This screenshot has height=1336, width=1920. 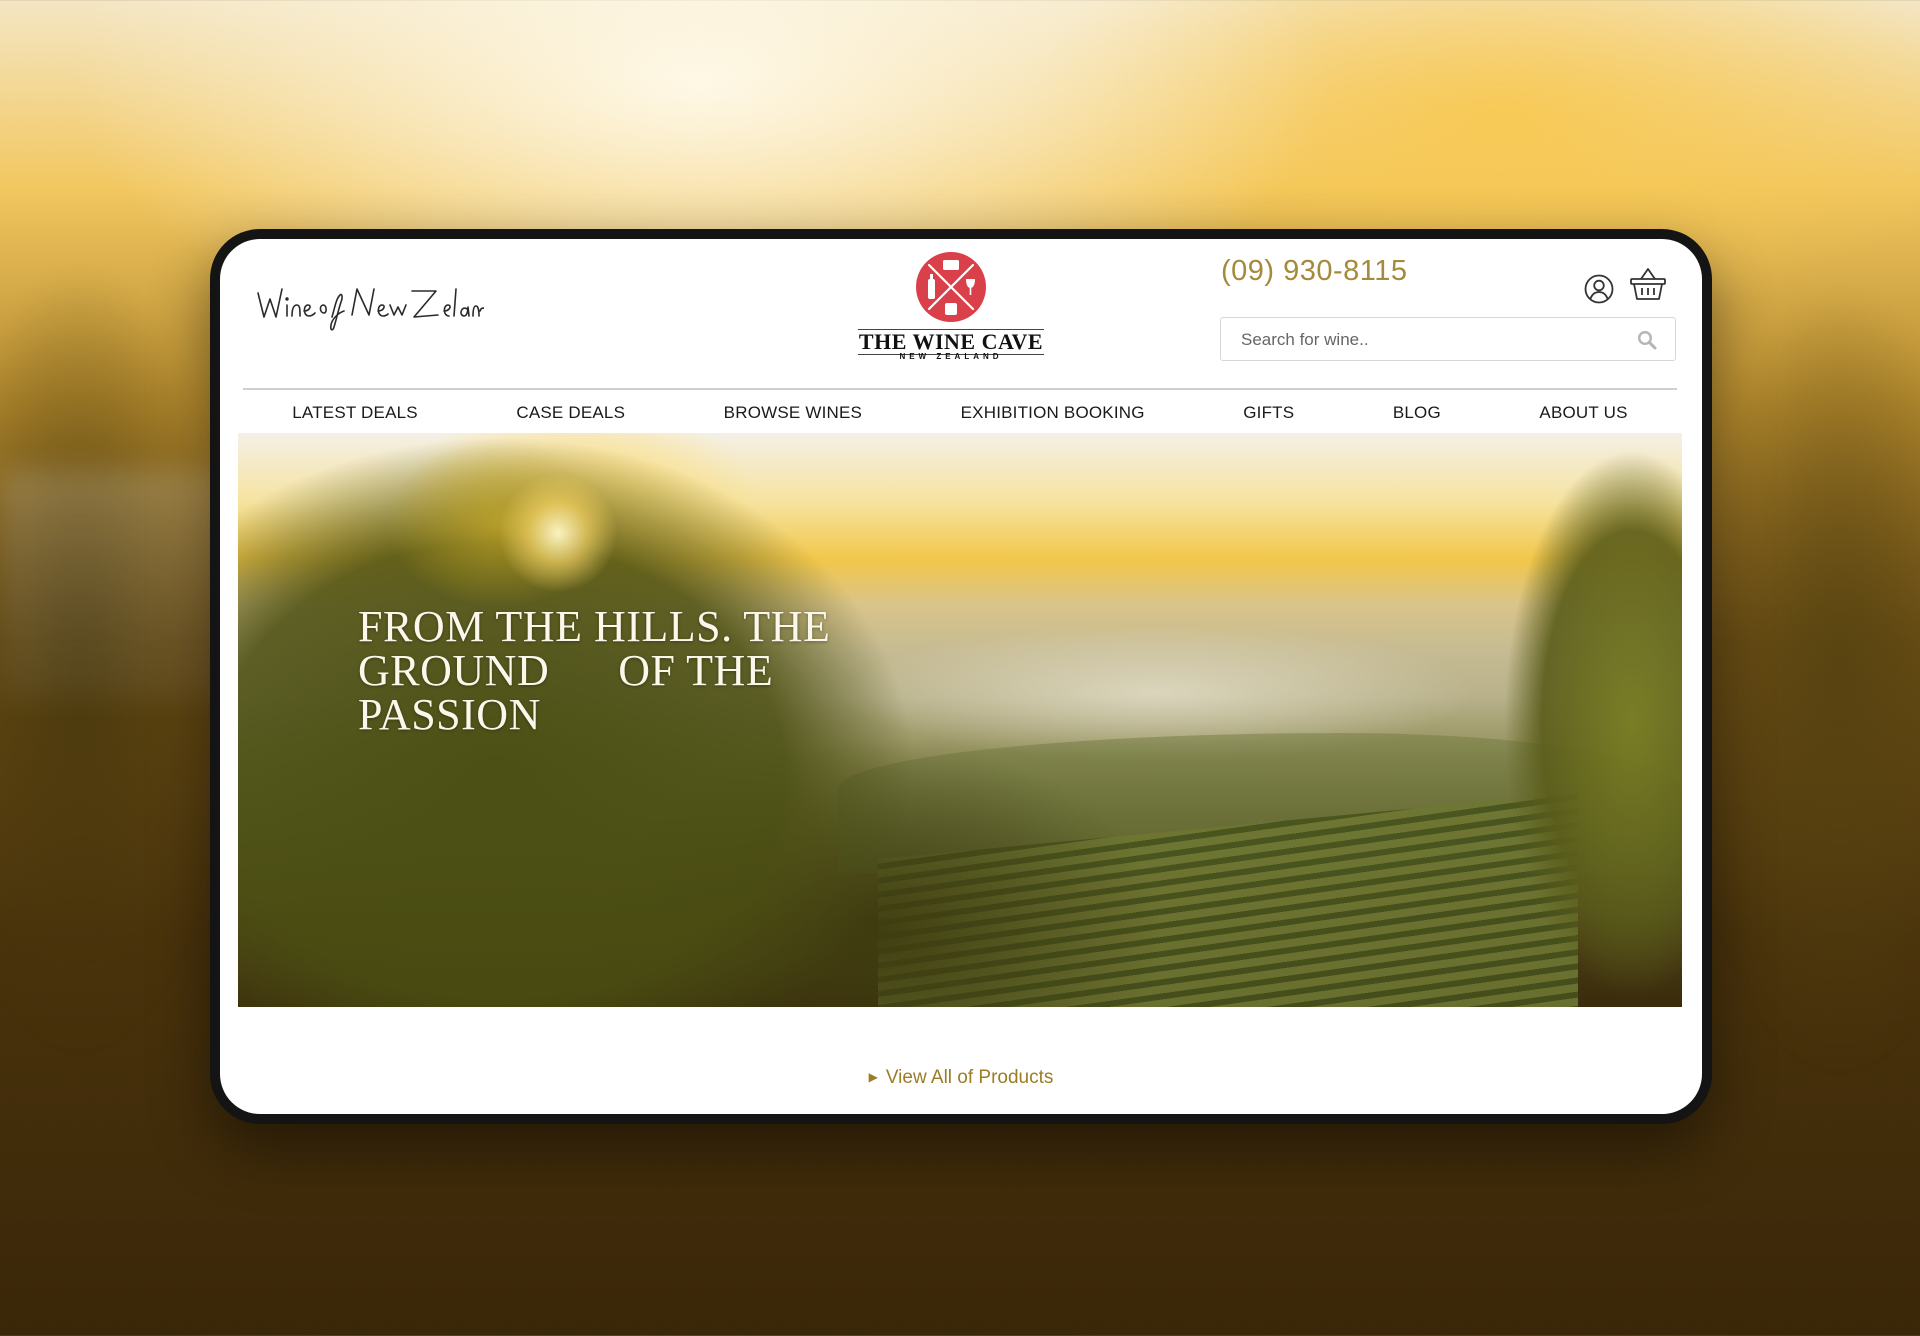 I want to click on view-all-products-link: ▶ View All of Products, so click(x=961, y=1077).